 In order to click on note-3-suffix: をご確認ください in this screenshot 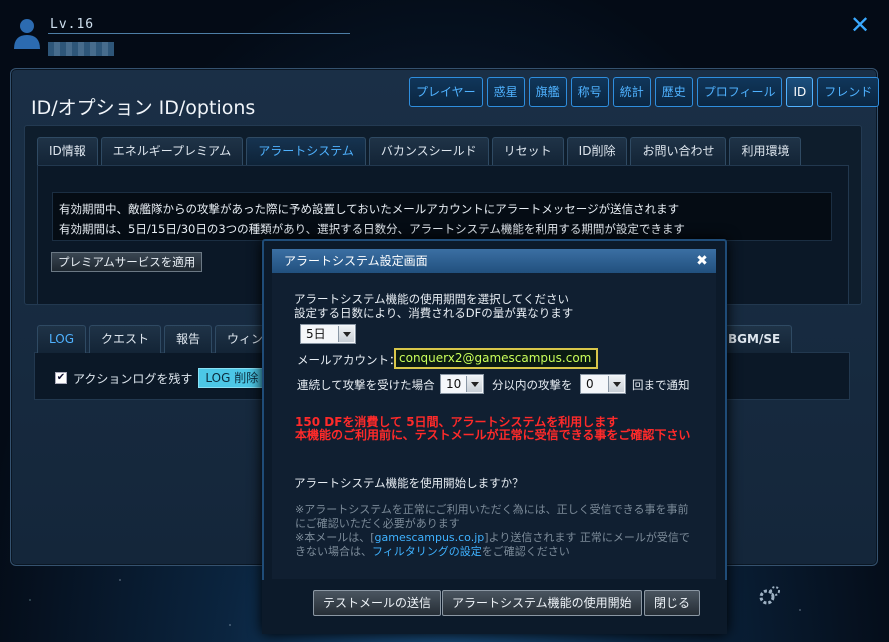, I will do `click(525, 551)`.